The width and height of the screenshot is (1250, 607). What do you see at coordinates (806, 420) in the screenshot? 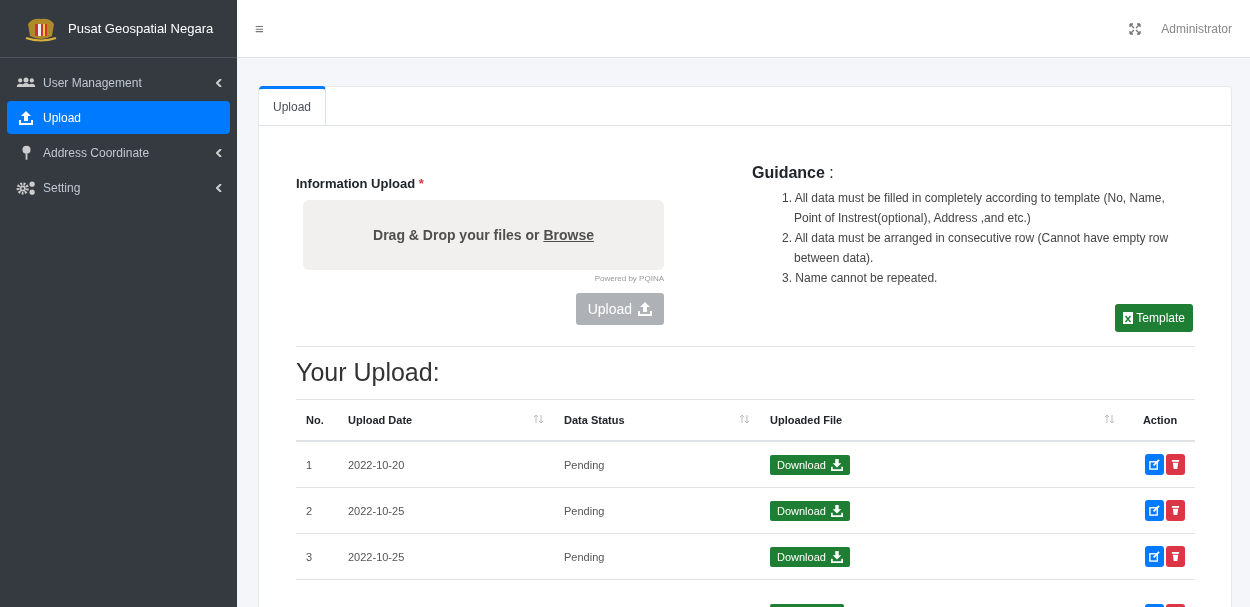
I see `column-header: Uploaded File` at bounding box center [806, 420].